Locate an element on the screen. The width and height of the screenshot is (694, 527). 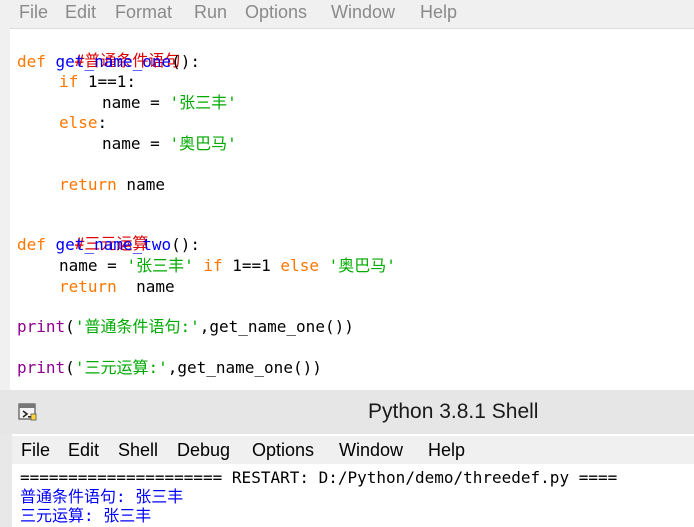
code-line: print('三元运算:',get_name_one()) is located at coordinates (169, 368).